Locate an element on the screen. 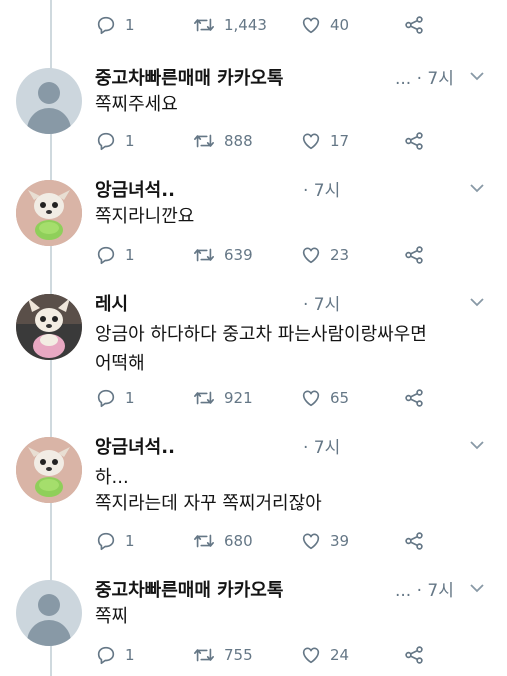 This screenshot has width=507, height=676. retweet-button: 680 is located at coordinates (222, 541).